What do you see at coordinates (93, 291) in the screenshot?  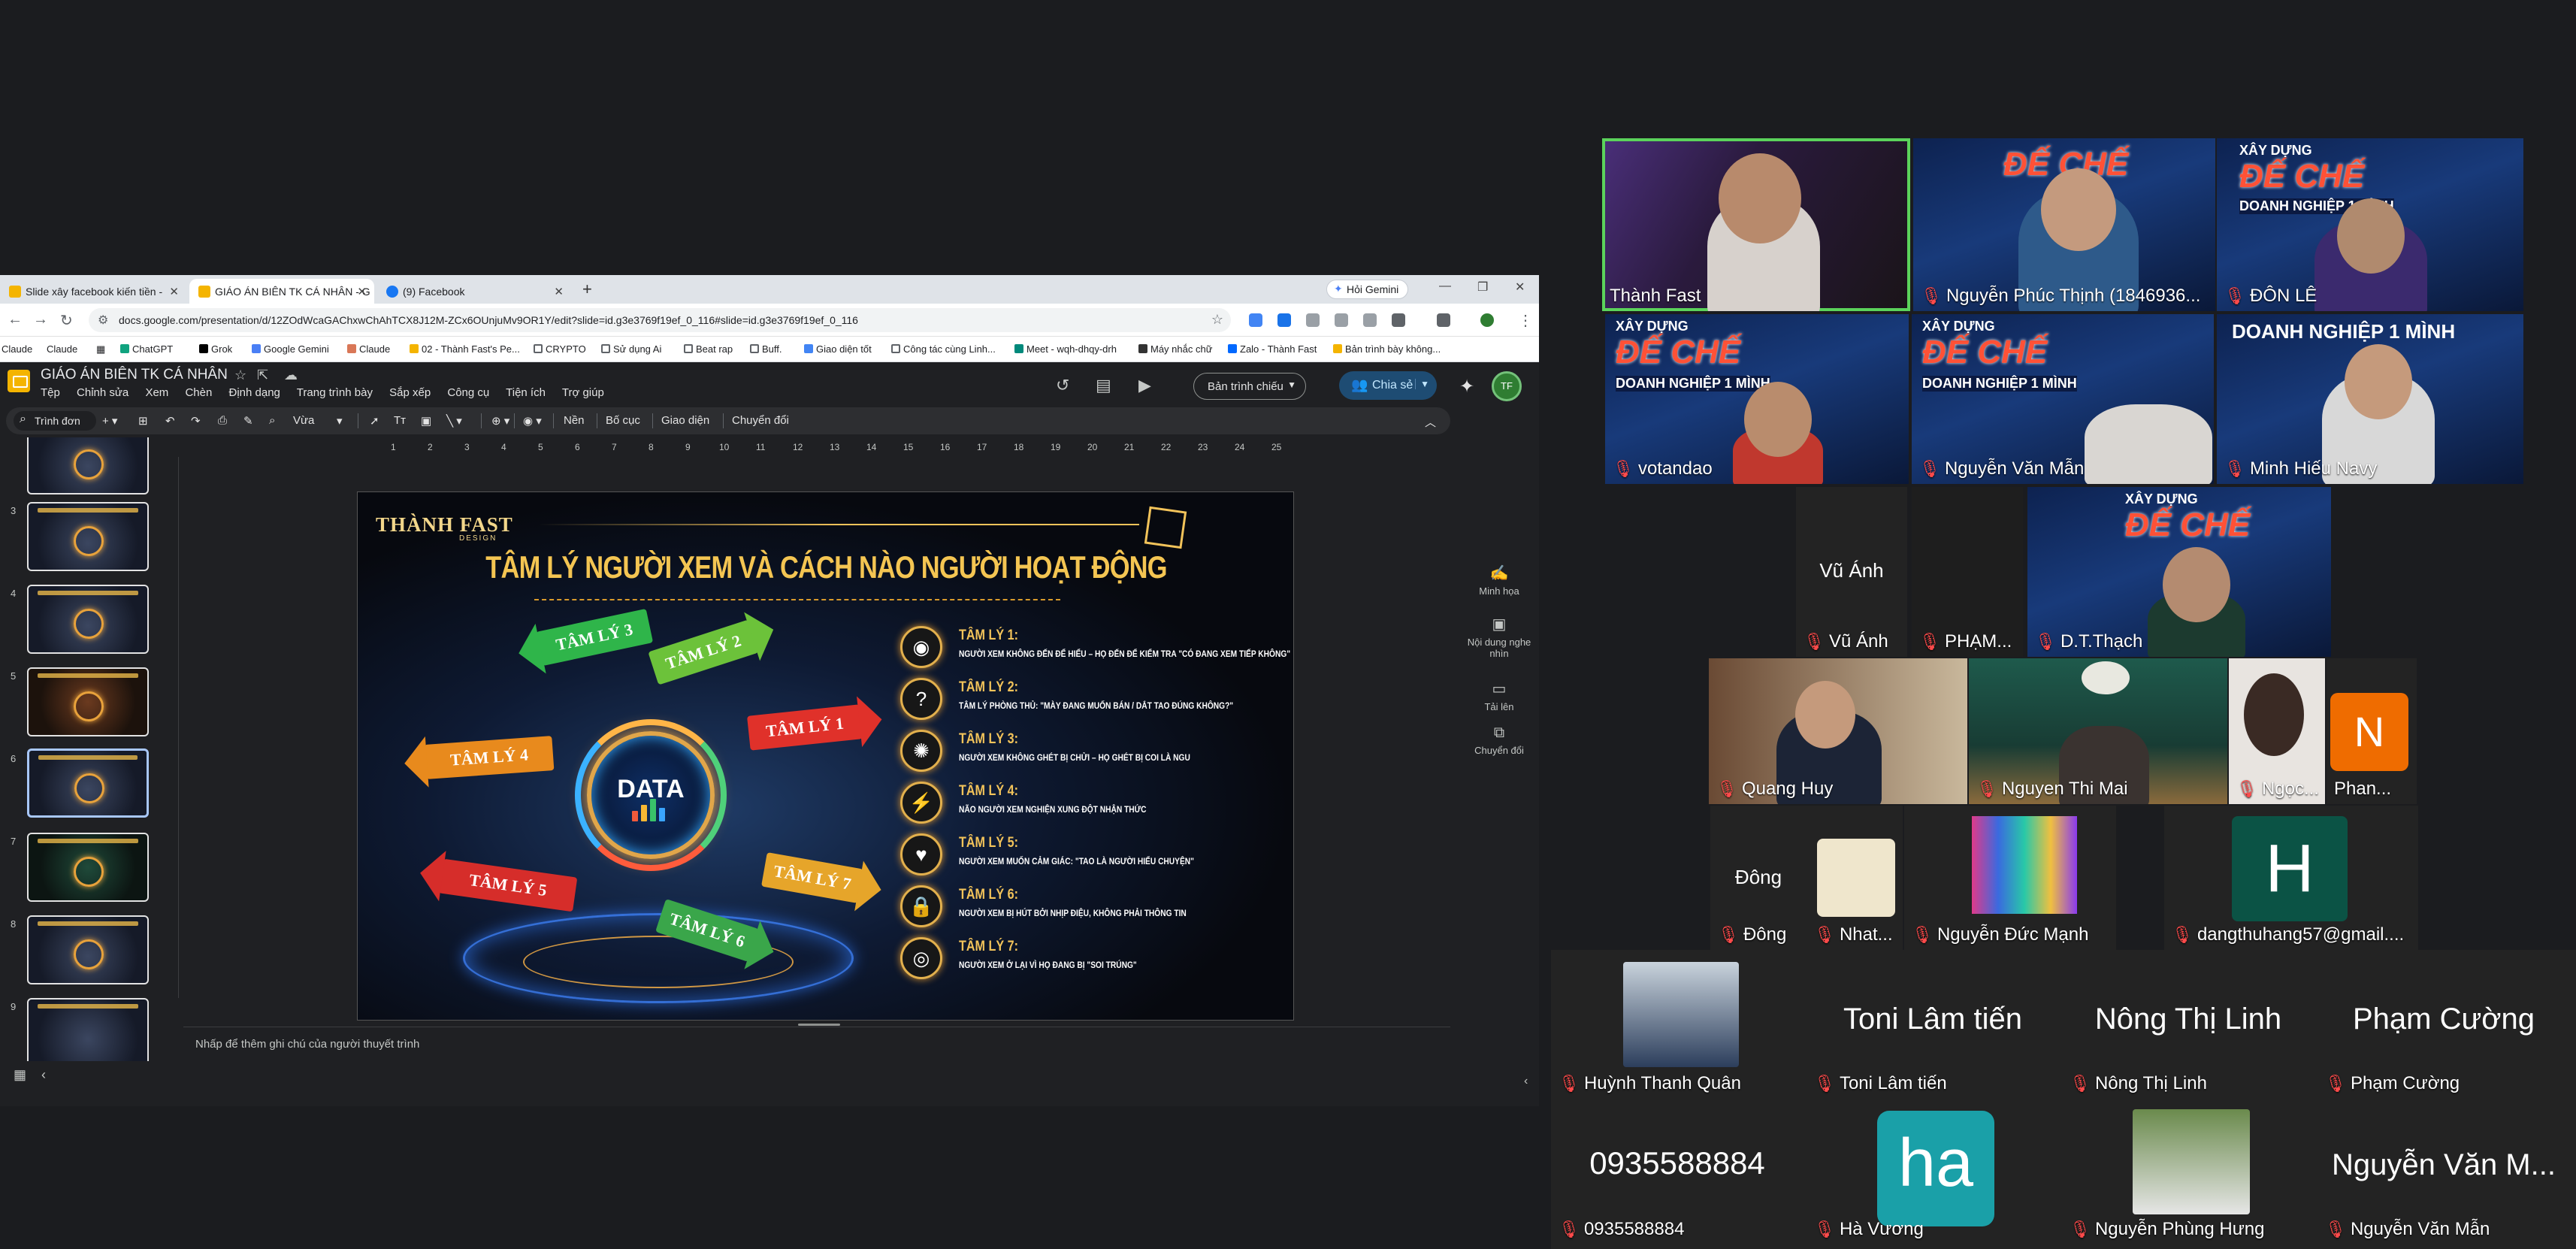 I see `tab-slide-facebook: Slide xây facebook kiến tiền - ✕` at bounding box center [93, 291].